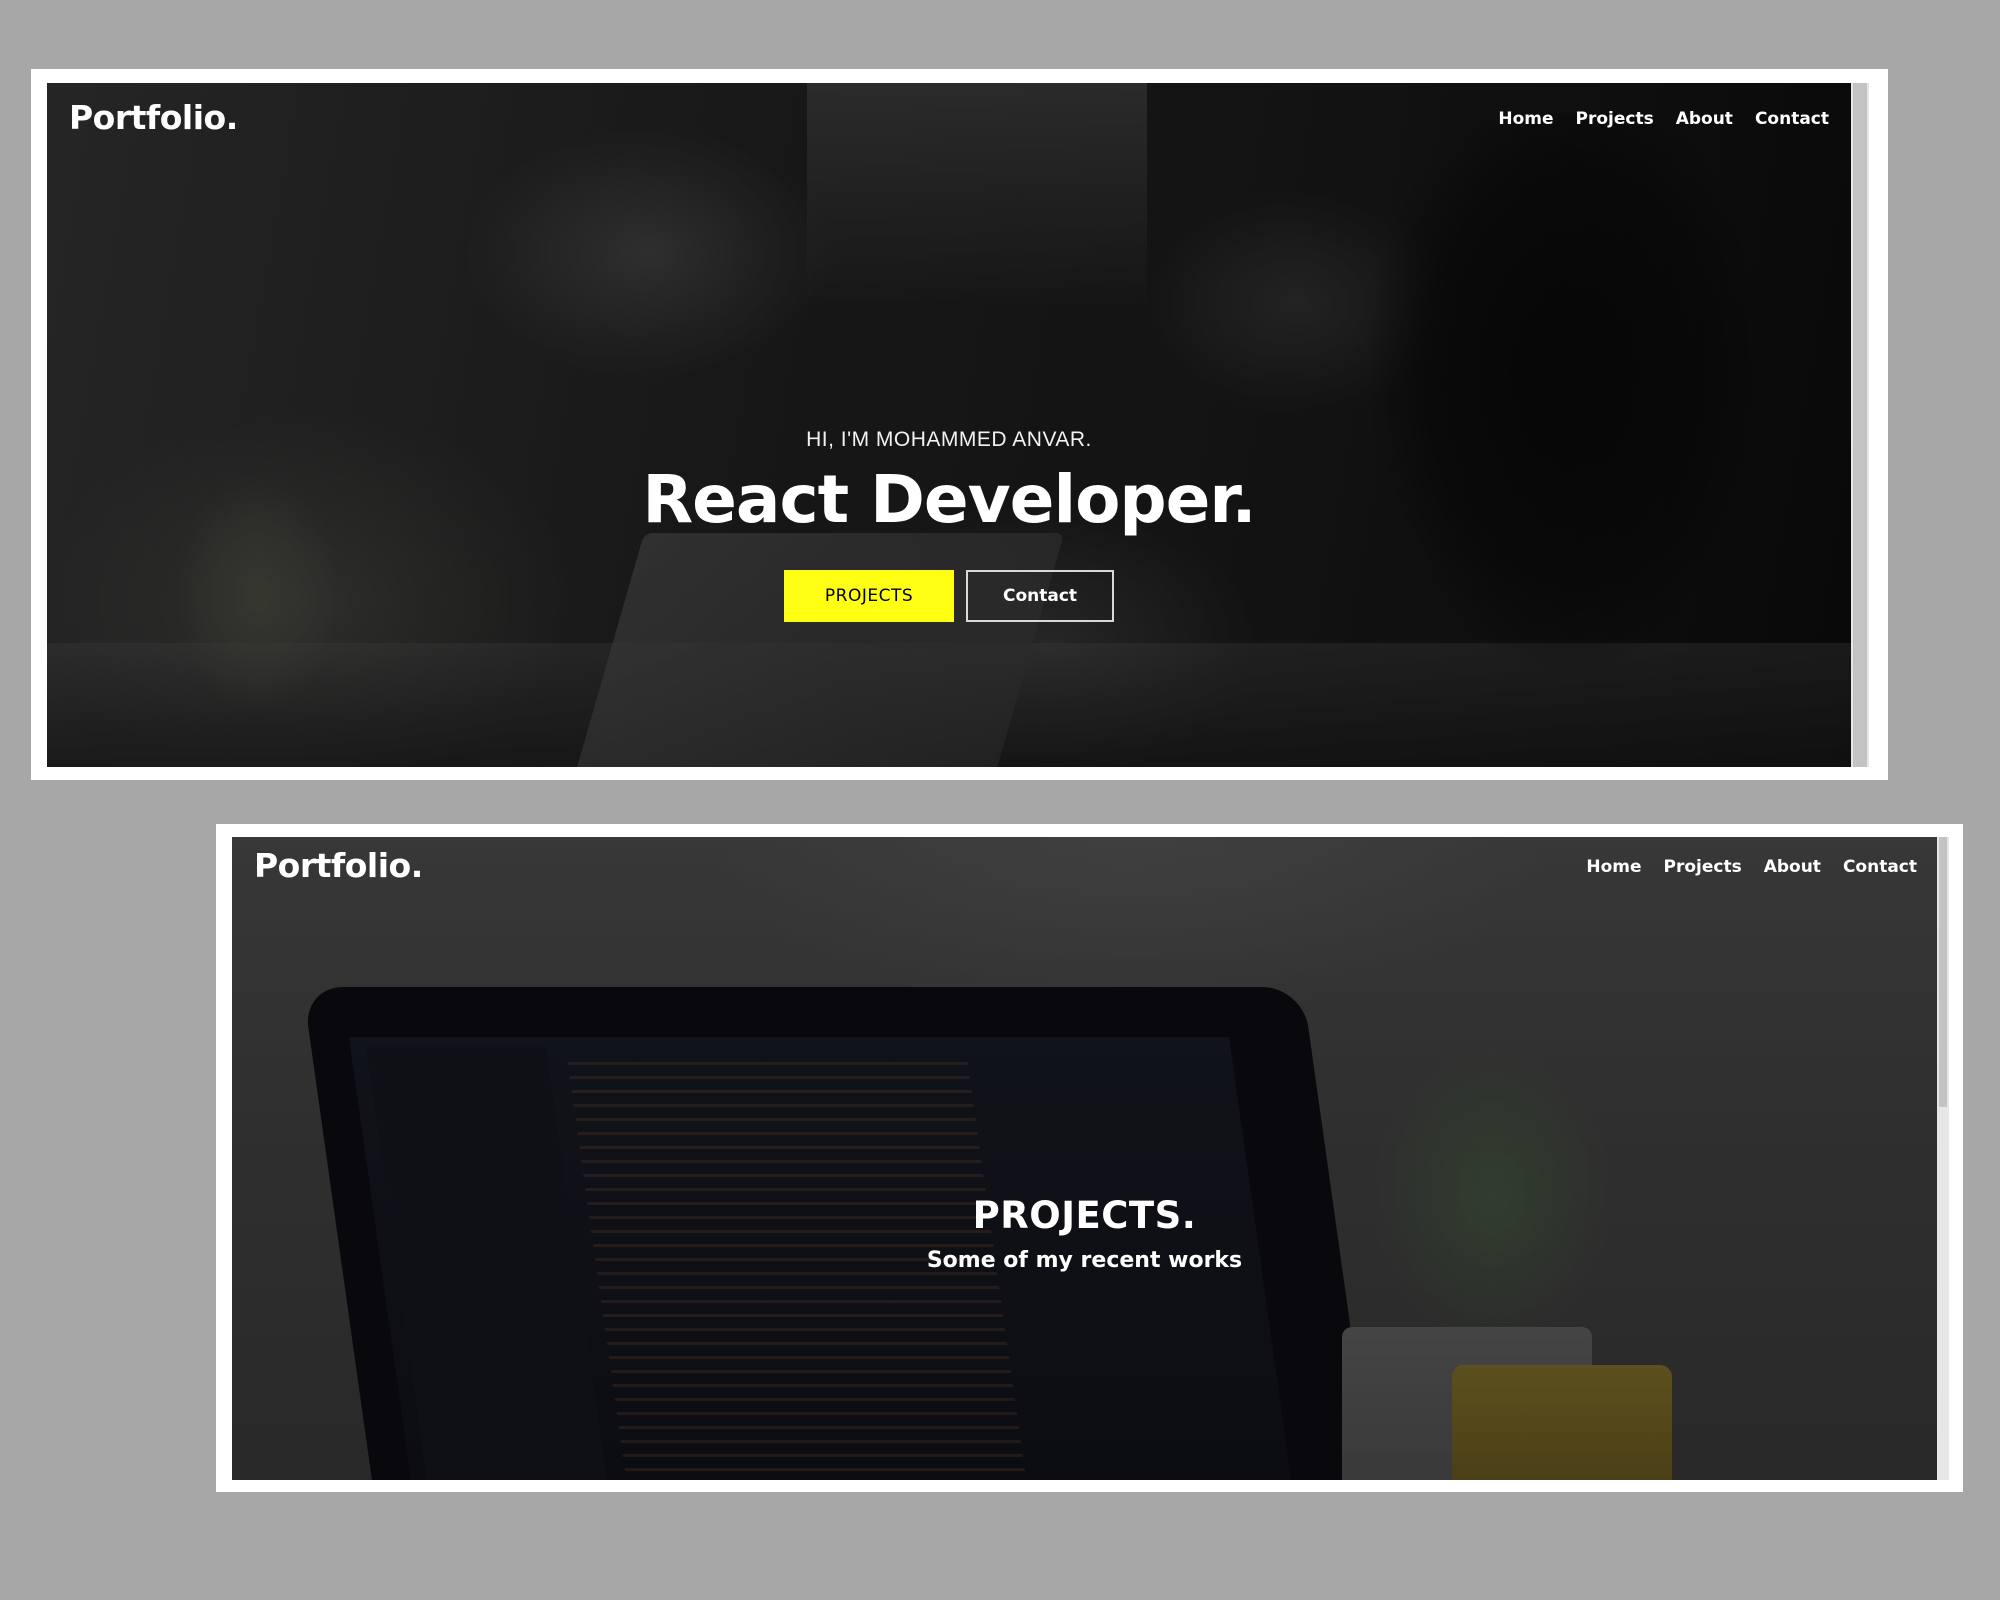  I want to click on contact-button: Contact, so click(1040, 596).